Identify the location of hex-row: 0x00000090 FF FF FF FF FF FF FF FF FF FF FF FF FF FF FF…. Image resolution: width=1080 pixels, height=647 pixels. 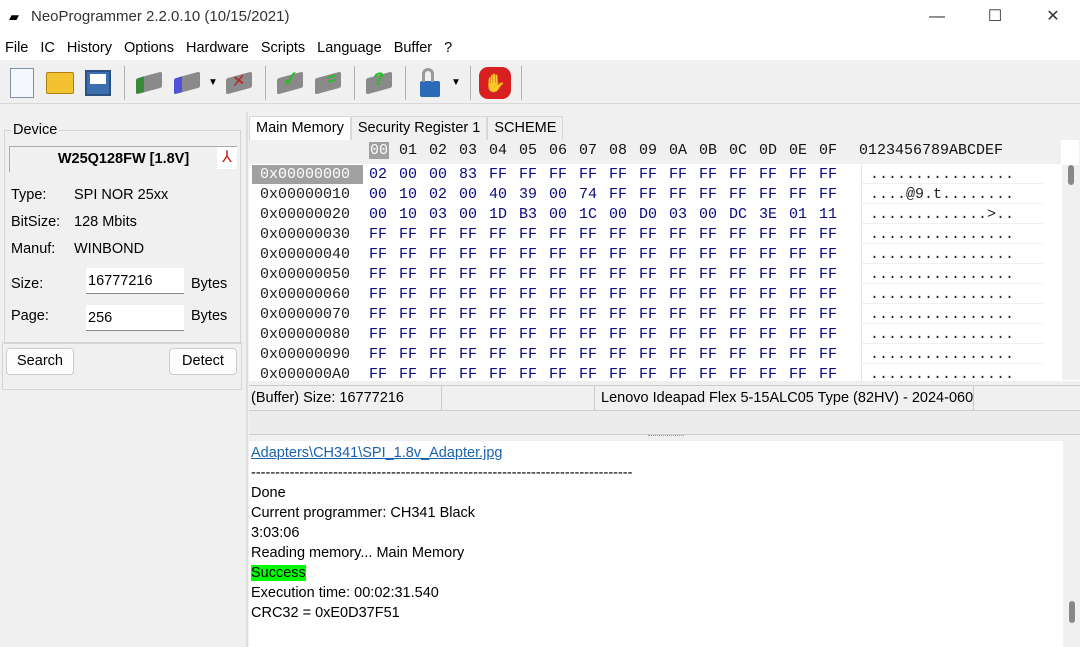
(655, 355).